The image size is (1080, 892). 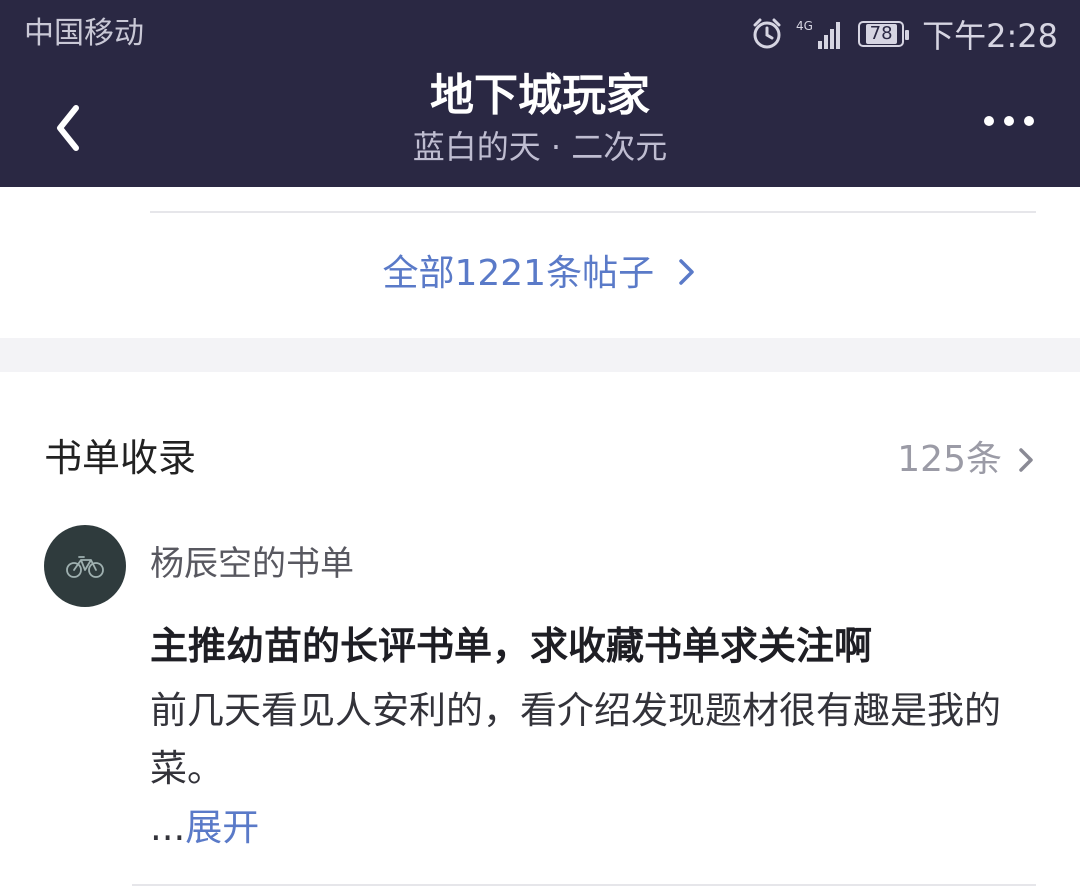 What do you see at coordinates (540, 355) in the screenshot?
I see `section-separator` at bounding box center [540, 355].